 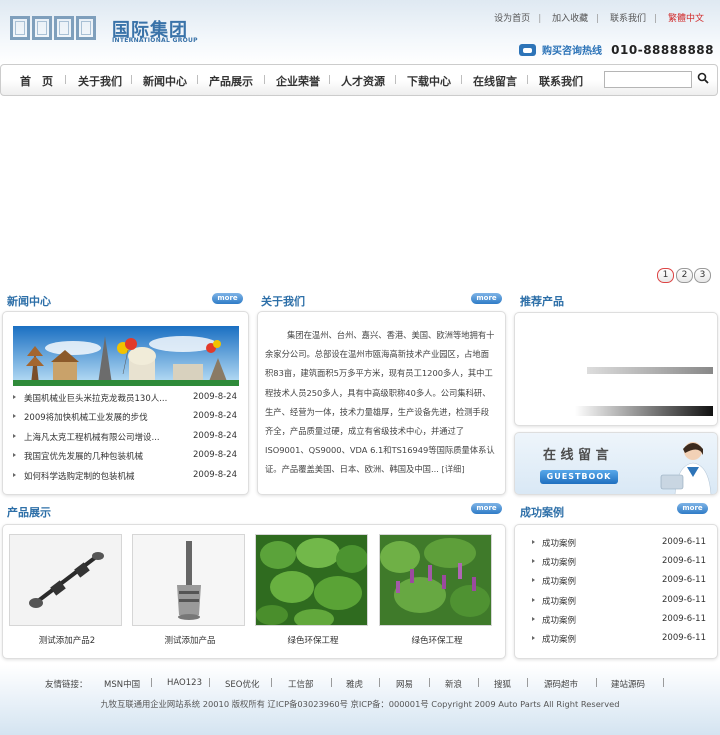 I want to click on traditional-chinese-link: 繁體中文, so click(x=686, y=19).